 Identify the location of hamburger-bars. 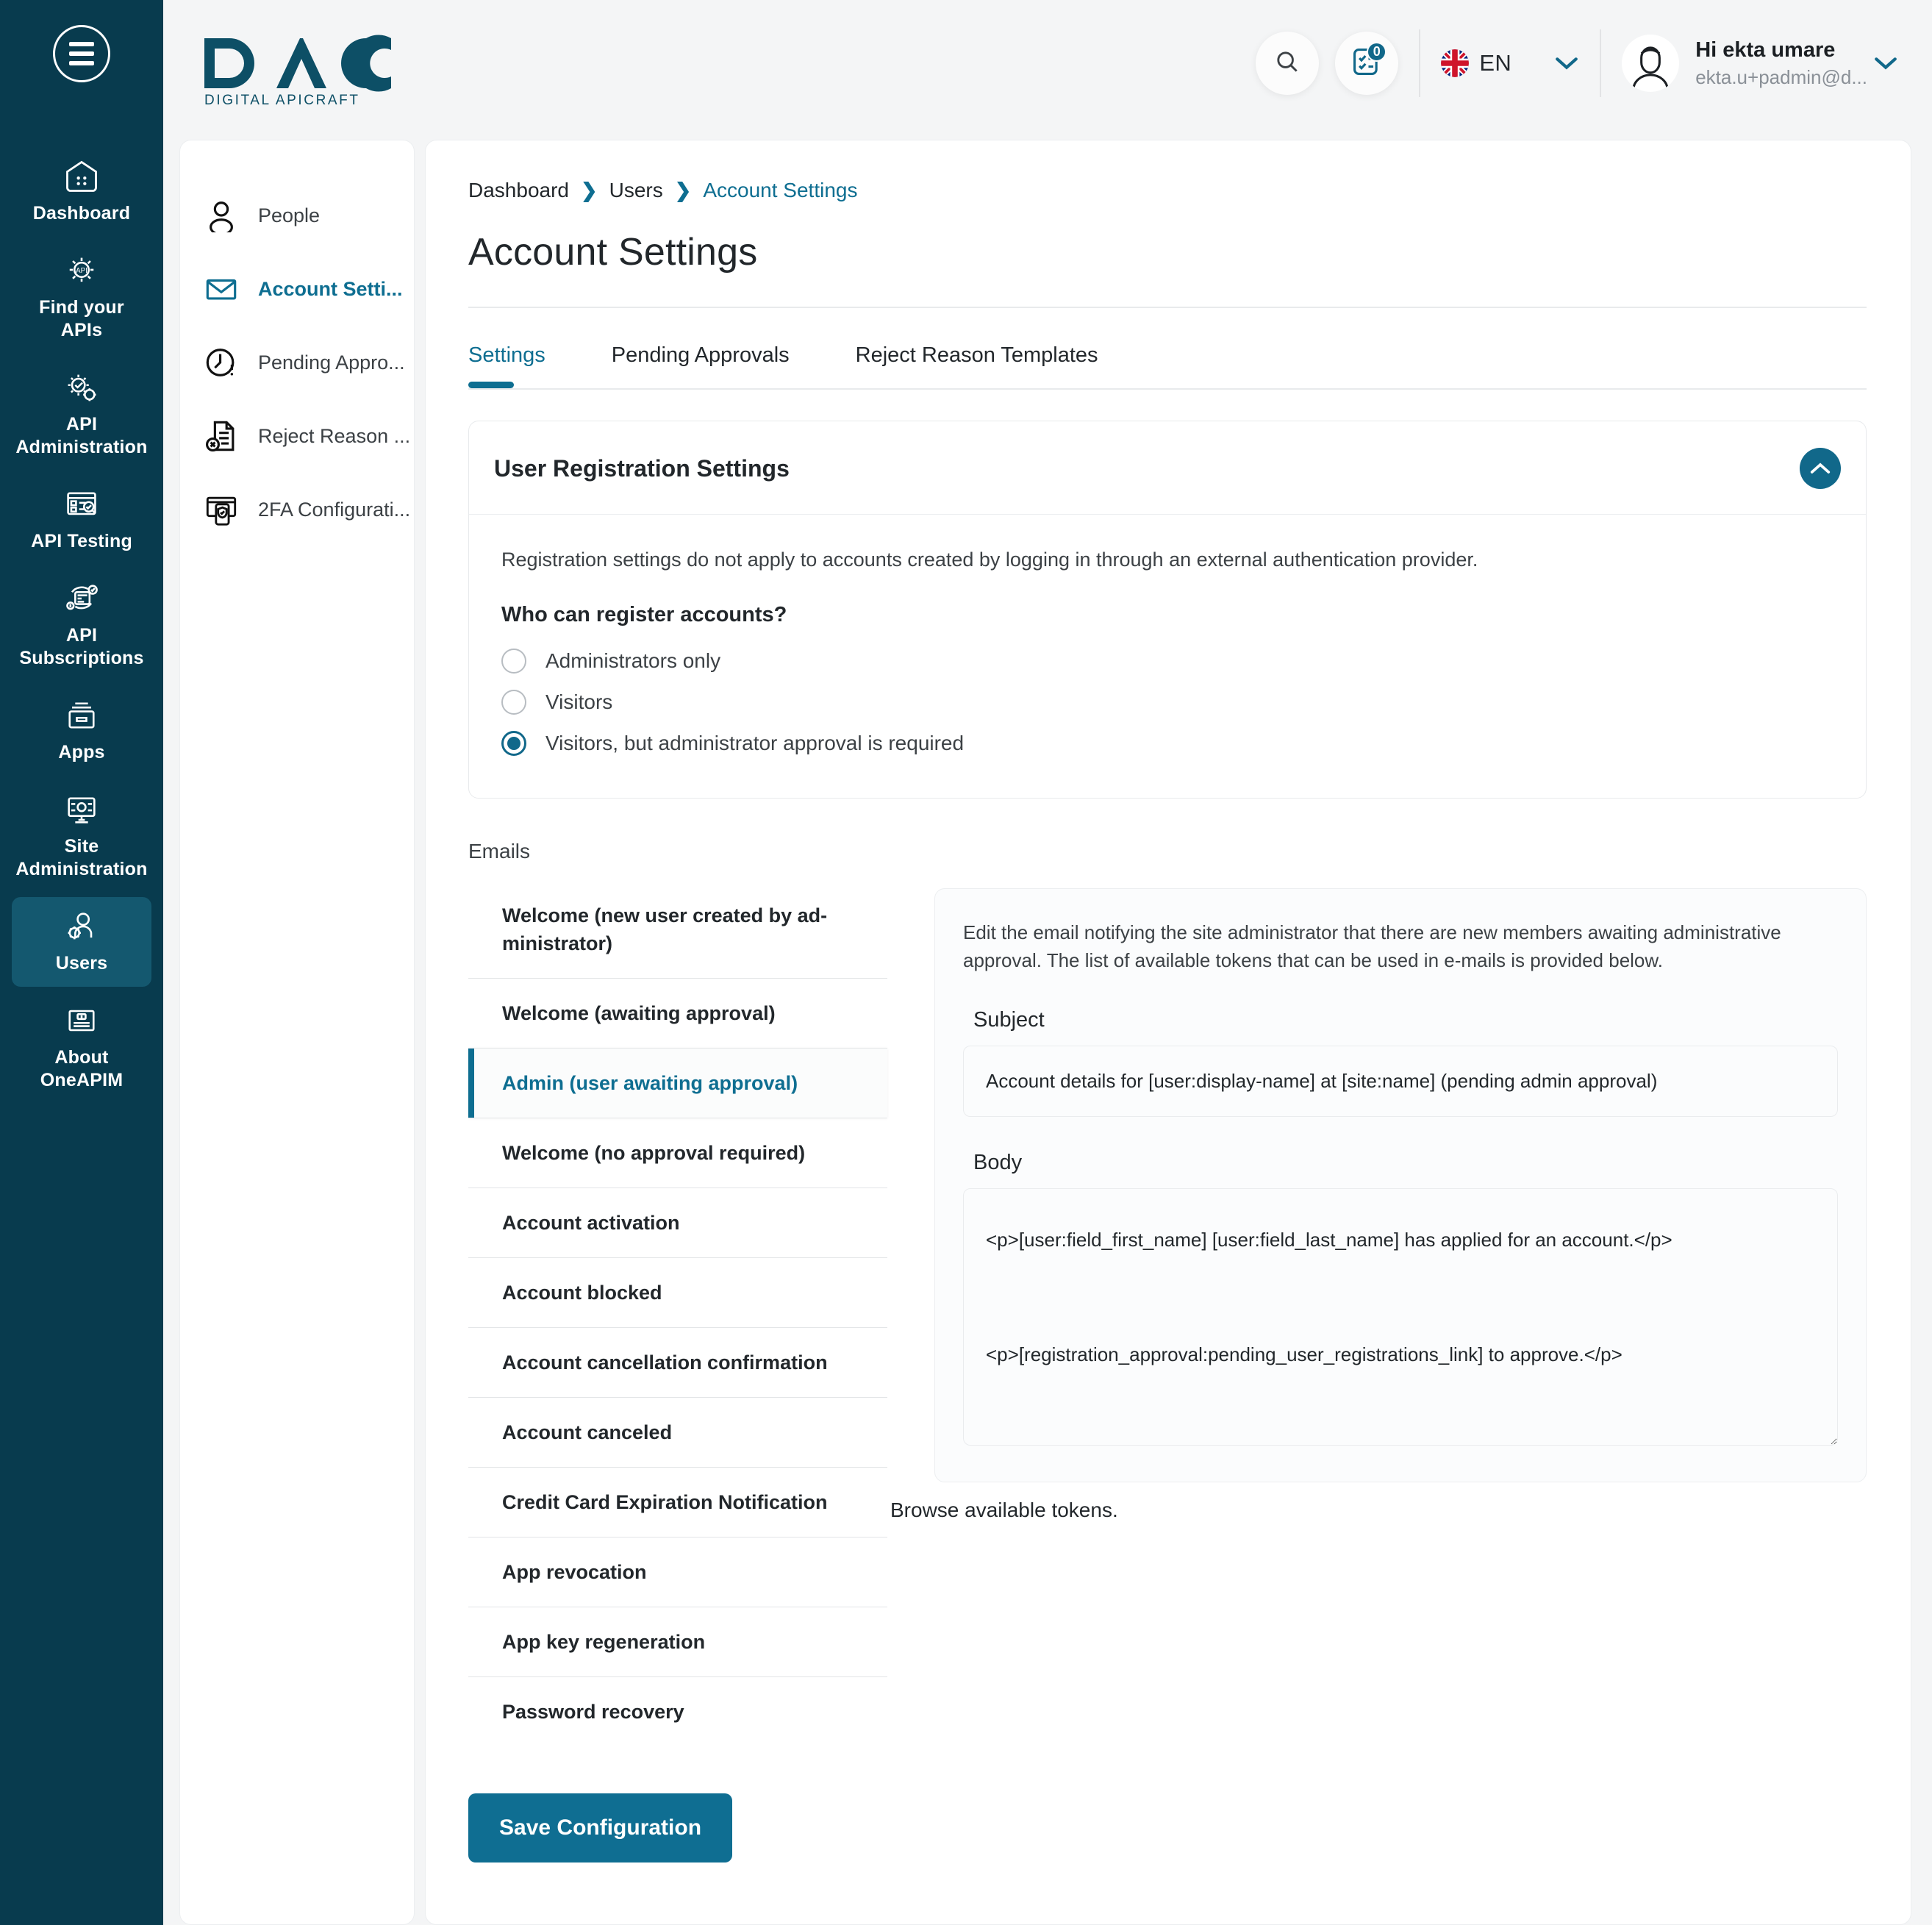
(81, 54).